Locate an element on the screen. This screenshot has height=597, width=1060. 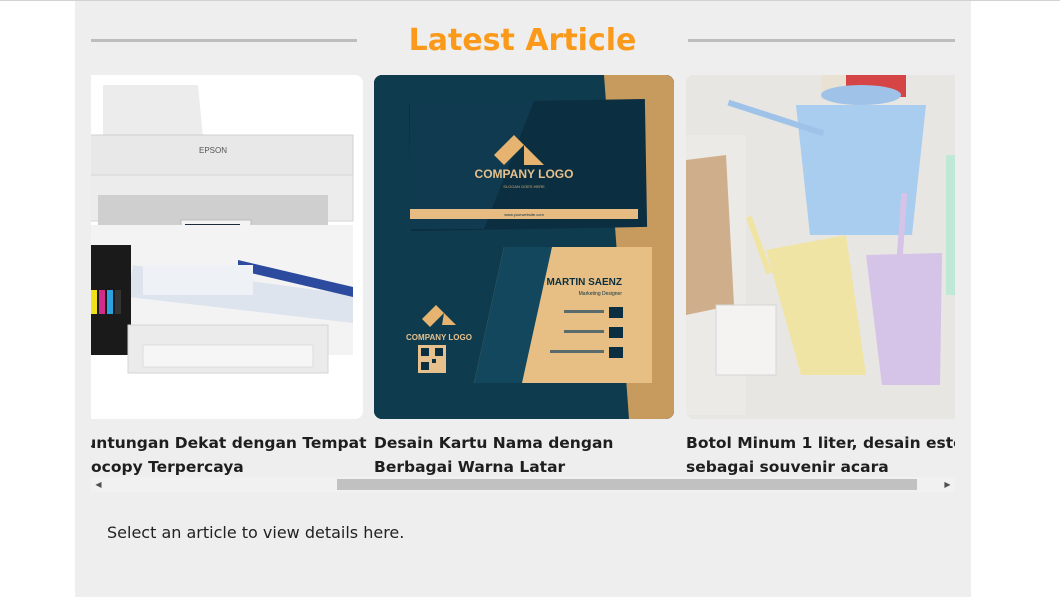
printer-brand: EPSON is located at coordinates (213, 150).